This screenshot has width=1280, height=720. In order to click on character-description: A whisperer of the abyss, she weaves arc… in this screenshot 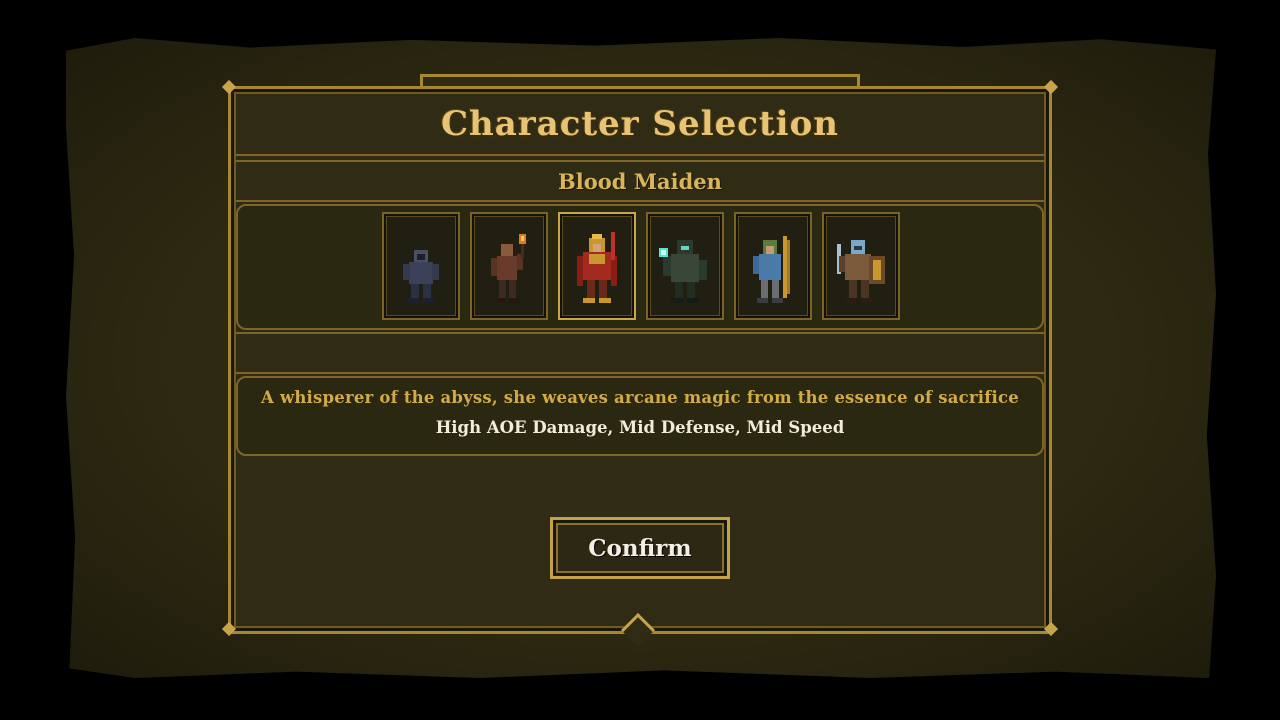, I will do `click(640, 397)`.